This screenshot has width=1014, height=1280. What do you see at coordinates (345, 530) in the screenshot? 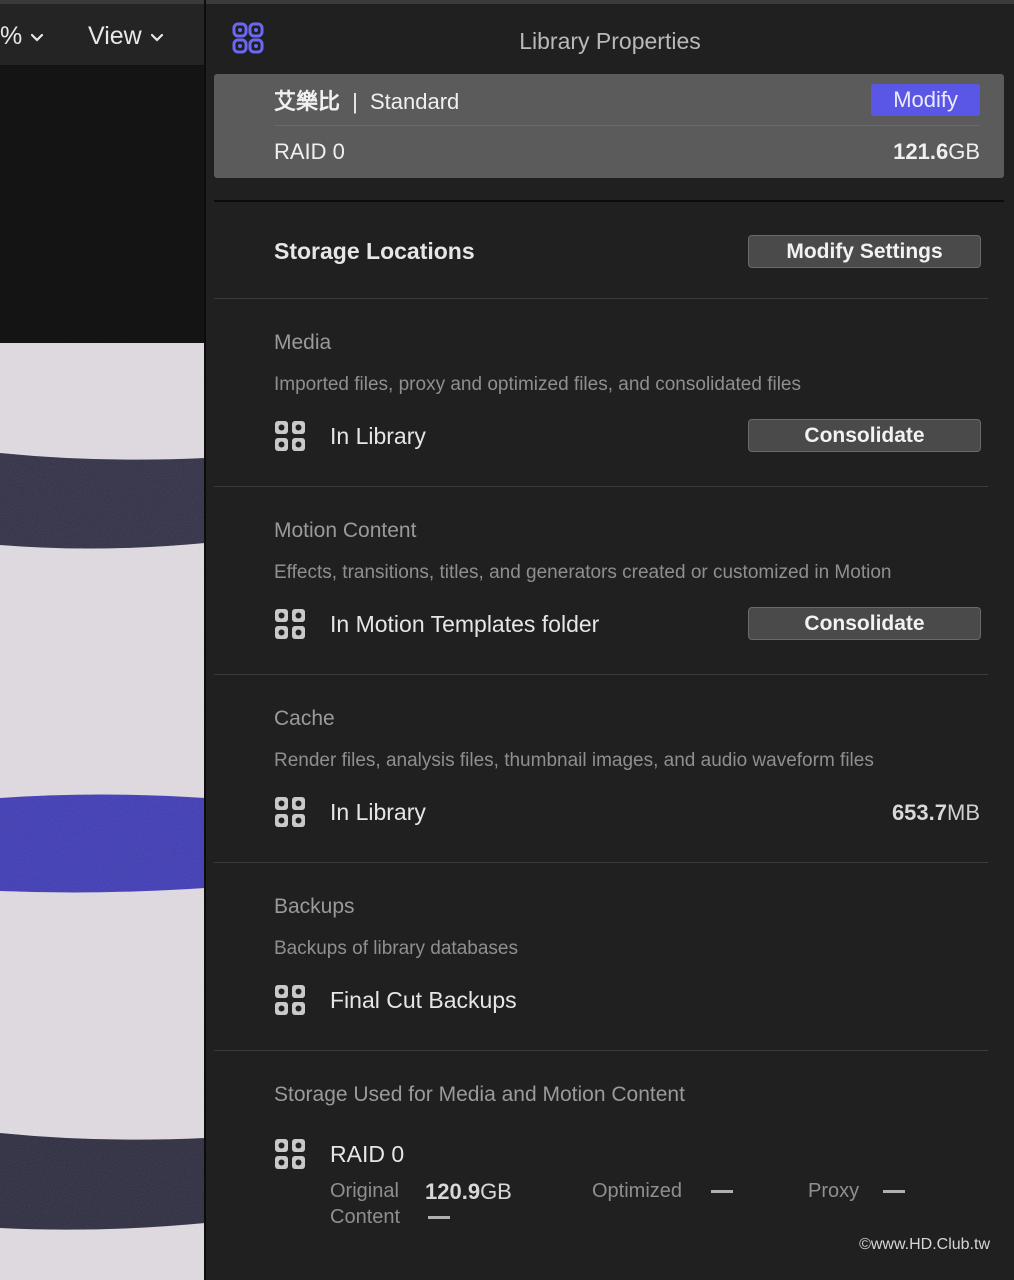
I see `motion-title: Motion Content` at bounding box center [345, 530].